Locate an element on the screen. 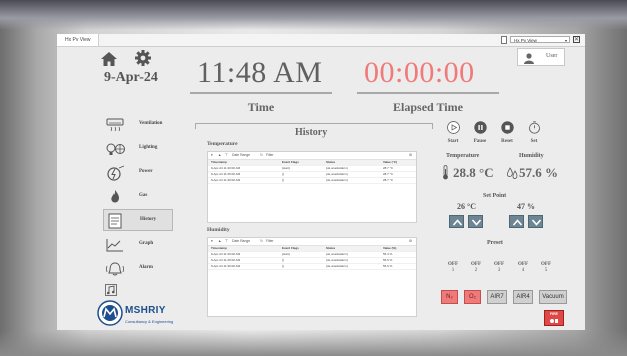 Image resolution: width=627 pixels, height=356 pixels. history-icon is located at coordinates (115, 221).